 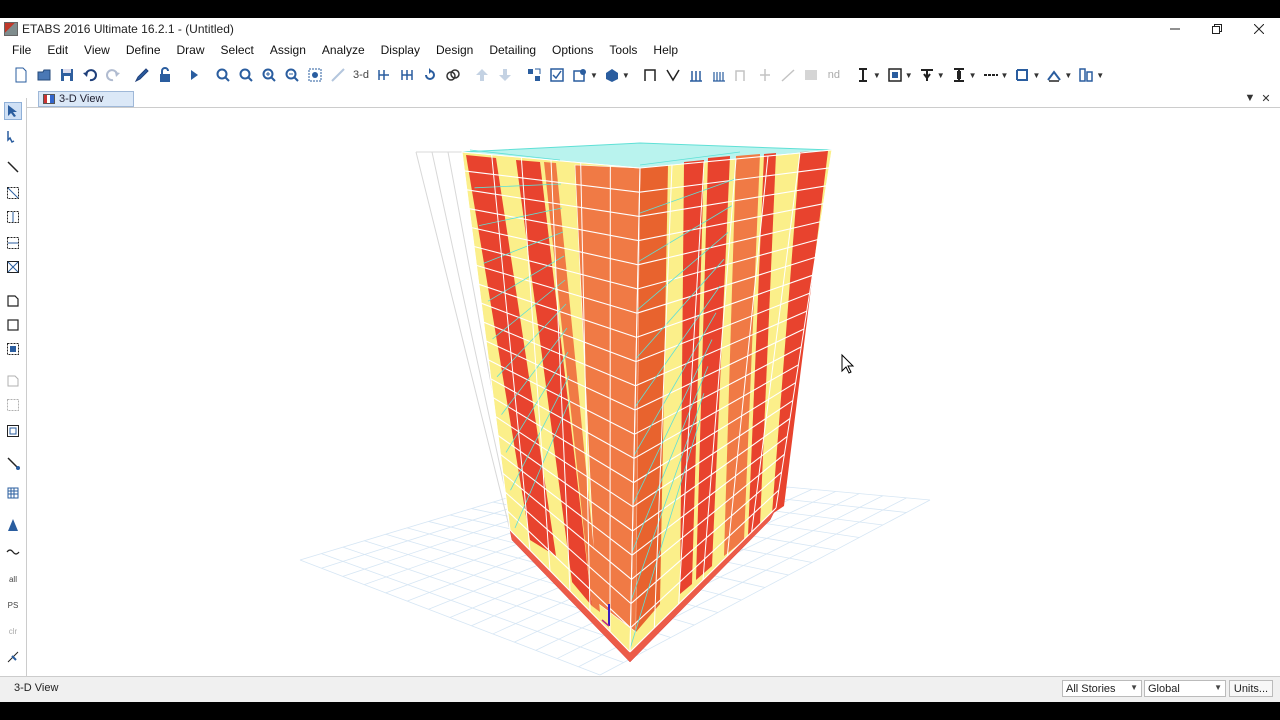 I want to click on frame-dropdown-caret: ▼, so click(x=973, y=75).